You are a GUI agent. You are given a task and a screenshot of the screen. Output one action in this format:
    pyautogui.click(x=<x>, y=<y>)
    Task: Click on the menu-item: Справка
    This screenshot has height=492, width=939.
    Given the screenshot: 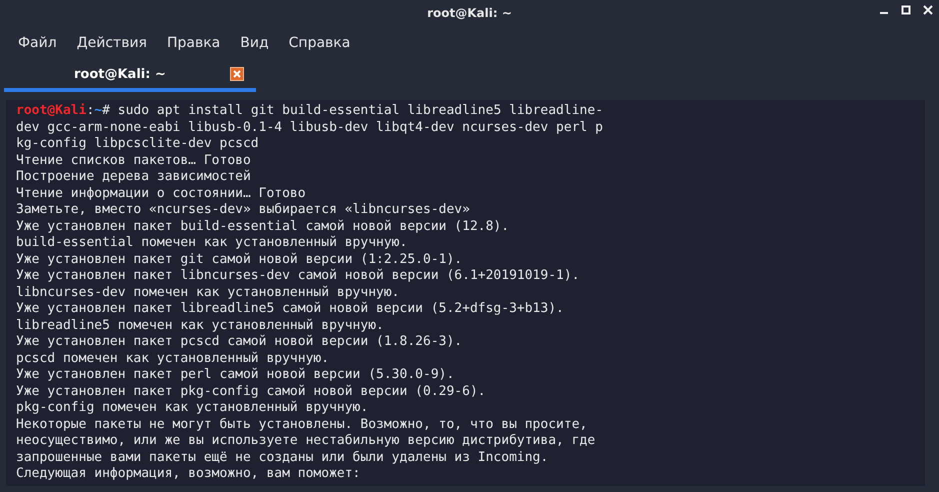 What is the action you would take?
    pyautogui.click(x=319, y=43)
    